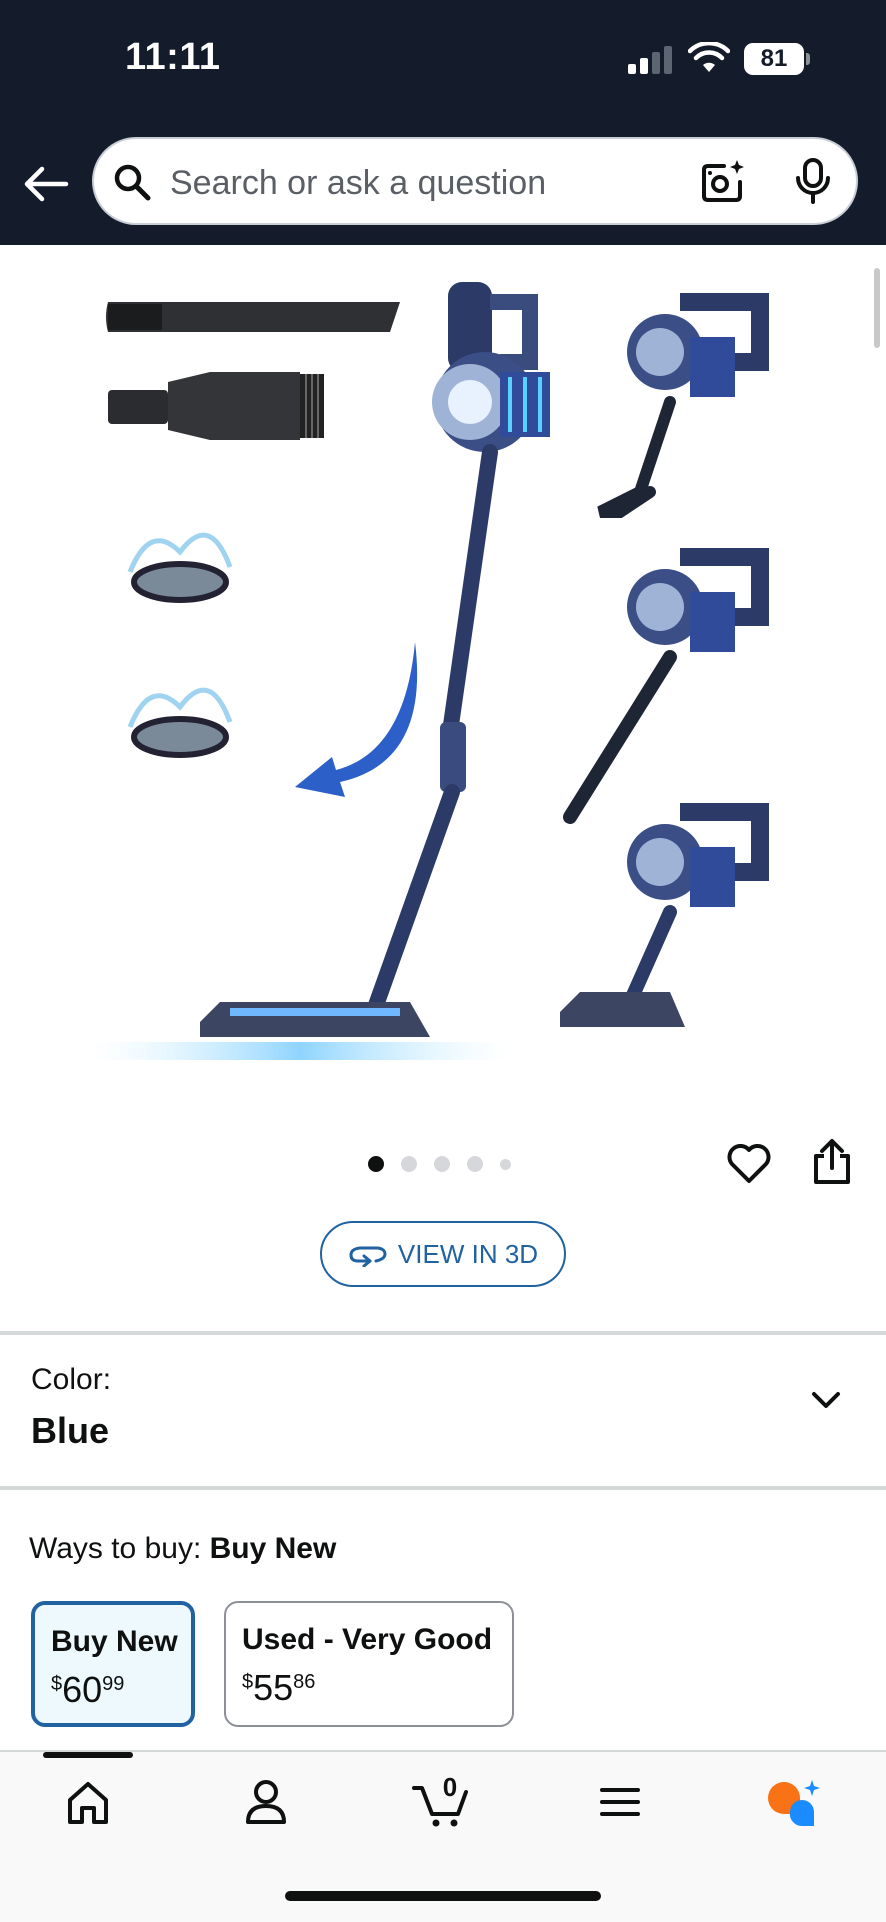 The height and width of the screenshot is (1922, 886). What do you see at coordinates (709, 57) in the screenshot?
I see `wifi-icon` at bounding box center [709, 57].